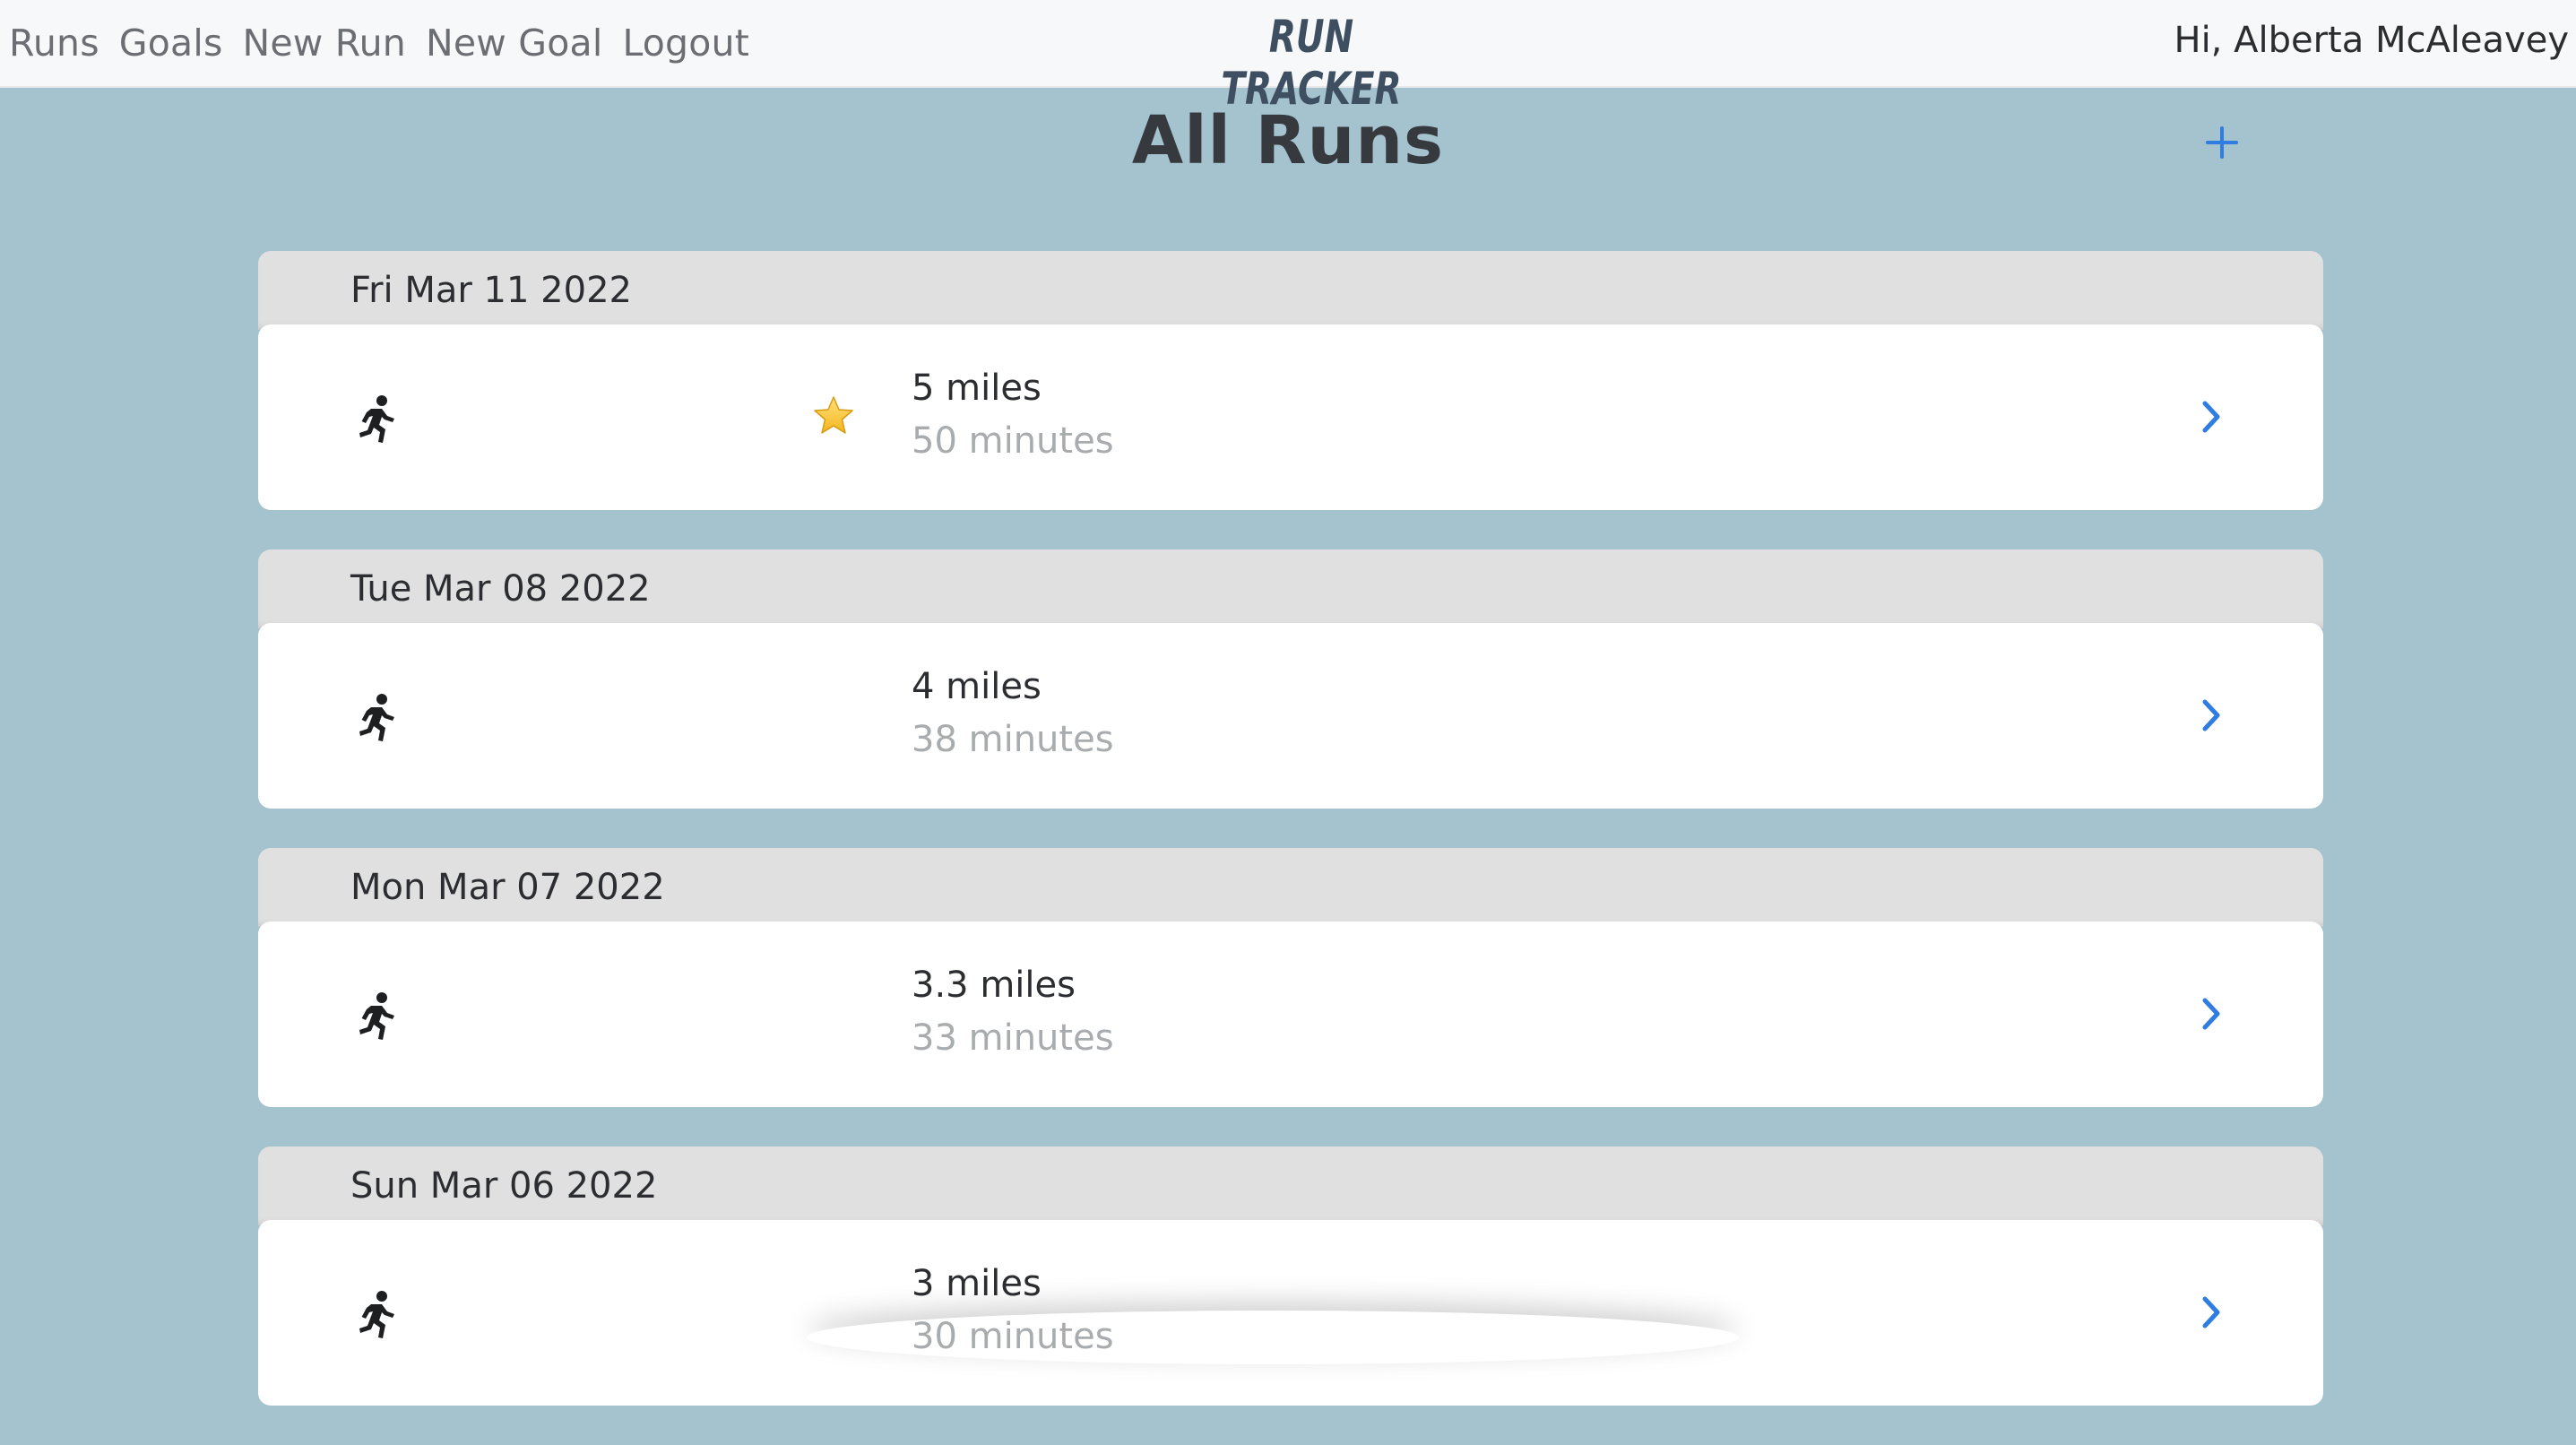 This screenshot has width=2576, height=1445. I want to click on star-icon, so click(833, 415).